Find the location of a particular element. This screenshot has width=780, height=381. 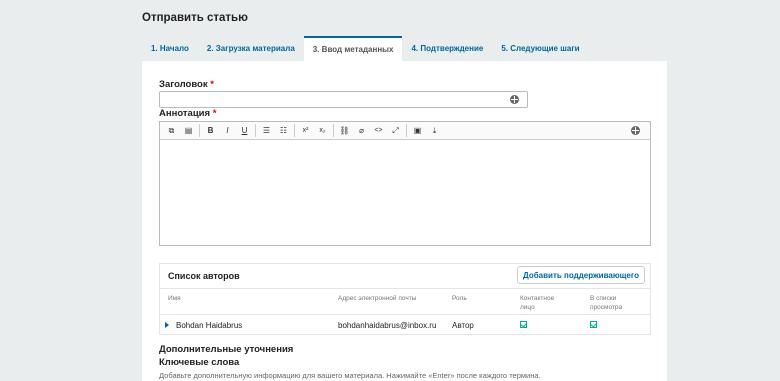

title-label-text: Заголовок is located at coordinates (183, 84).